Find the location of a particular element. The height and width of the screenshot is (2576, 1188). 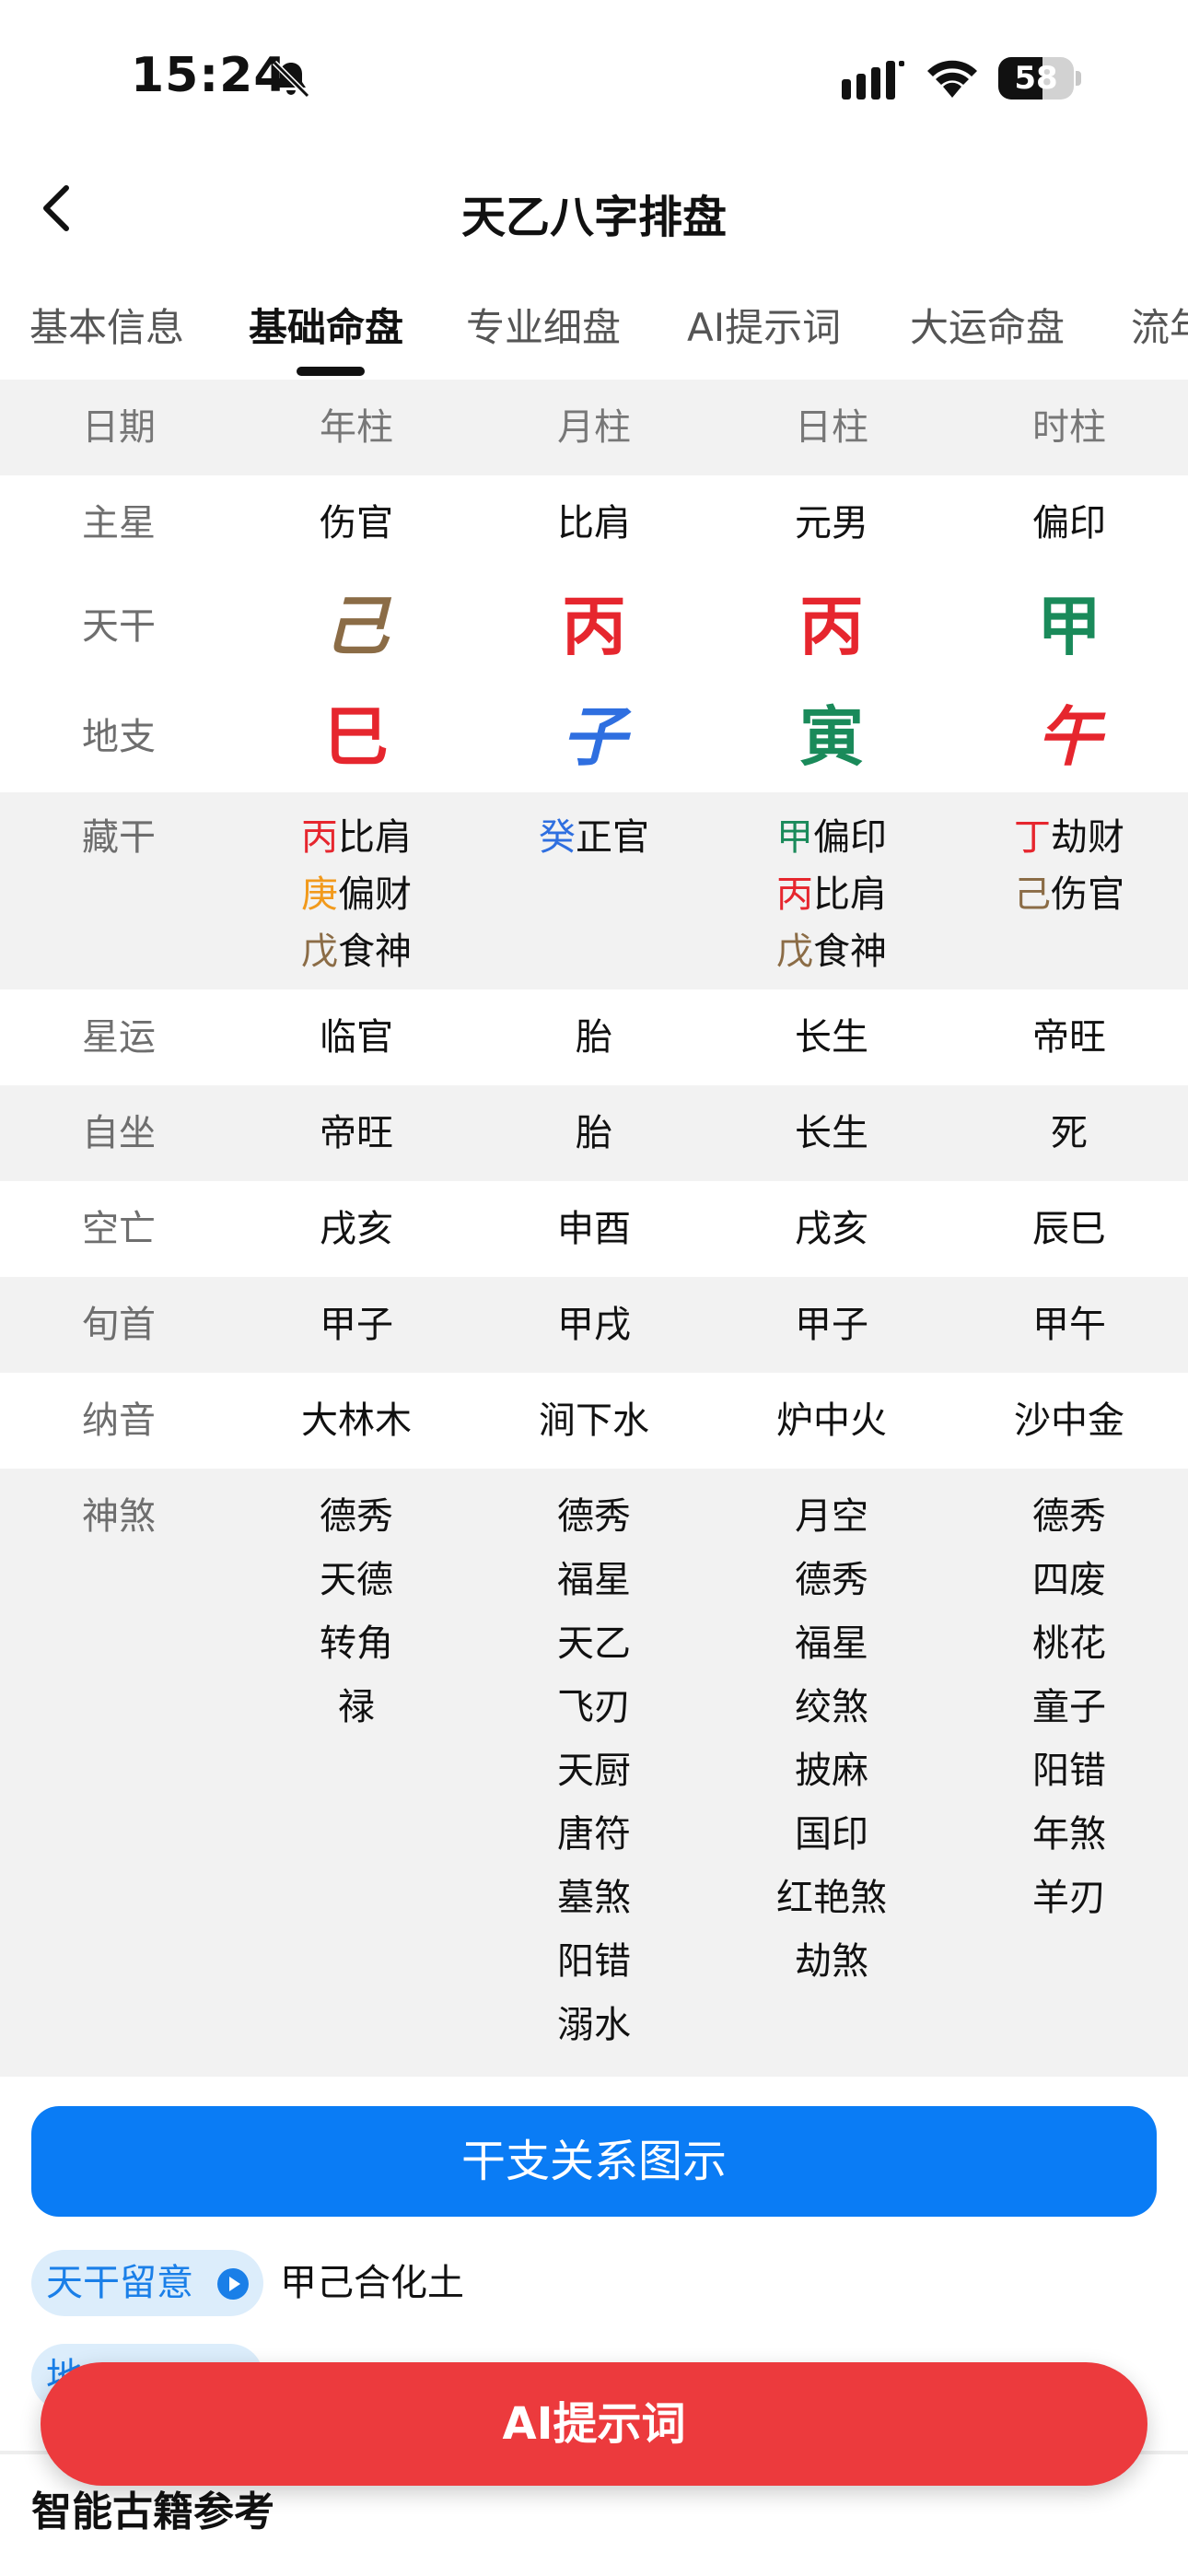

hidden-stems-cell: 癸正官 is located at coordinates (594, 829).